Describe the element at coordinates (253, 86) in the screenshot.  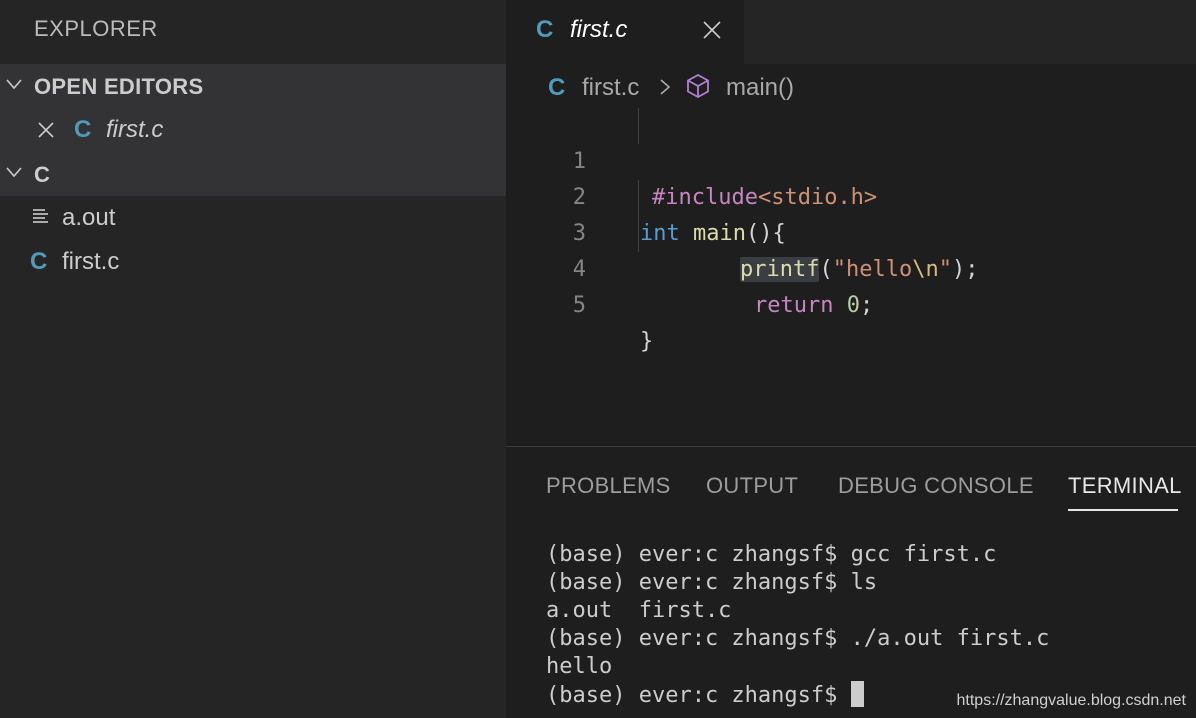
I see `open-editors-section-header: OPEN EDITORS` at that location.